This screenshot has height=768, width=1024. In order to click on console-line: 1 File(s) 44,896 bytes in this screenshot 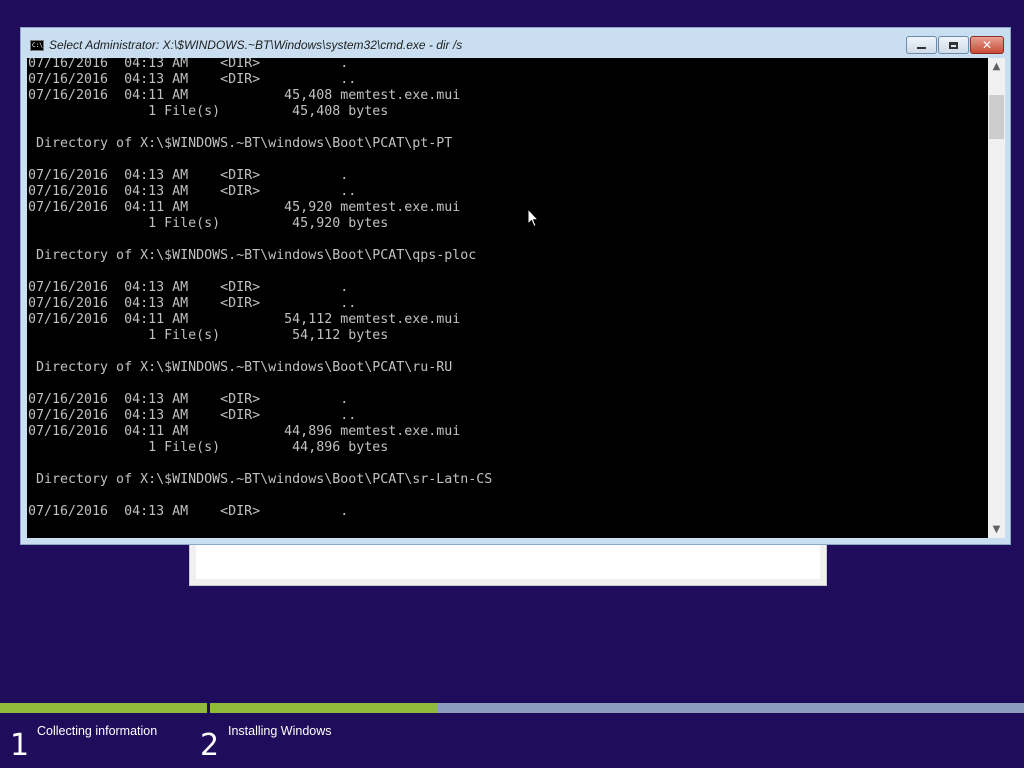, I will do `click(208, 447)`.